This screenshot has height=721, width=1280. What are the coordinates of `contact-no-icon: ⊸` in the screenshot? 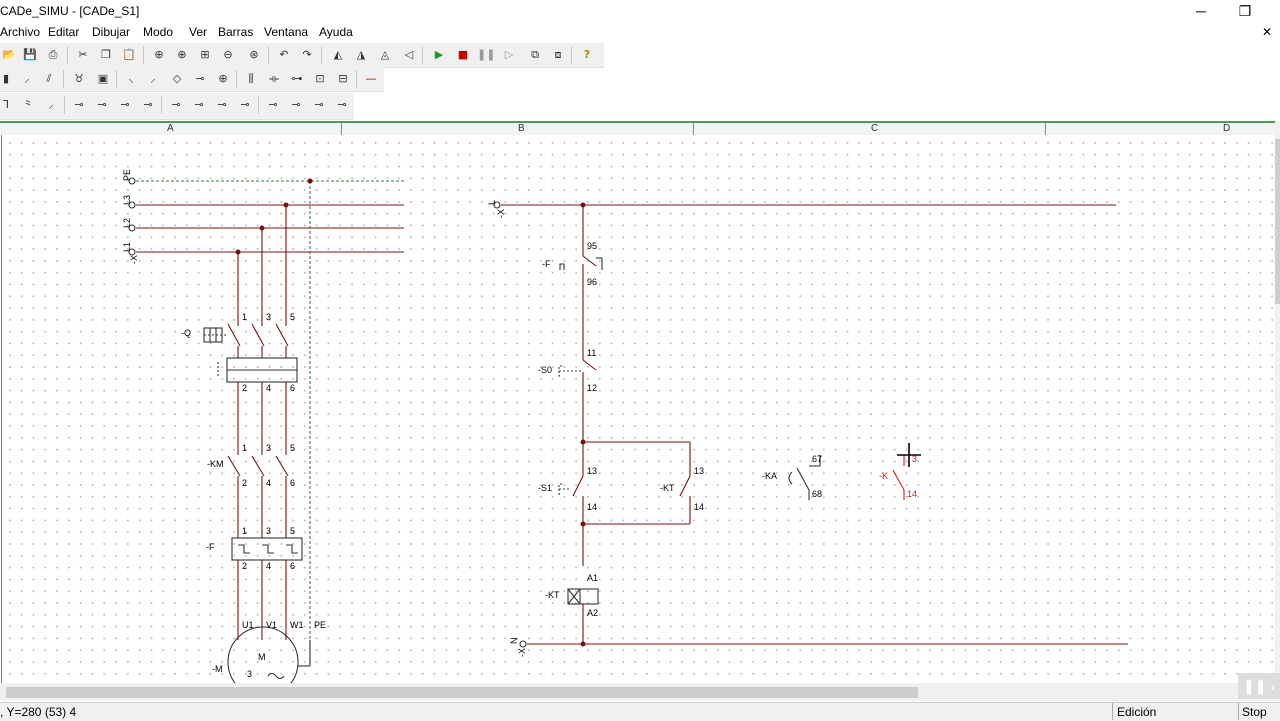 It's located at (79, 105).